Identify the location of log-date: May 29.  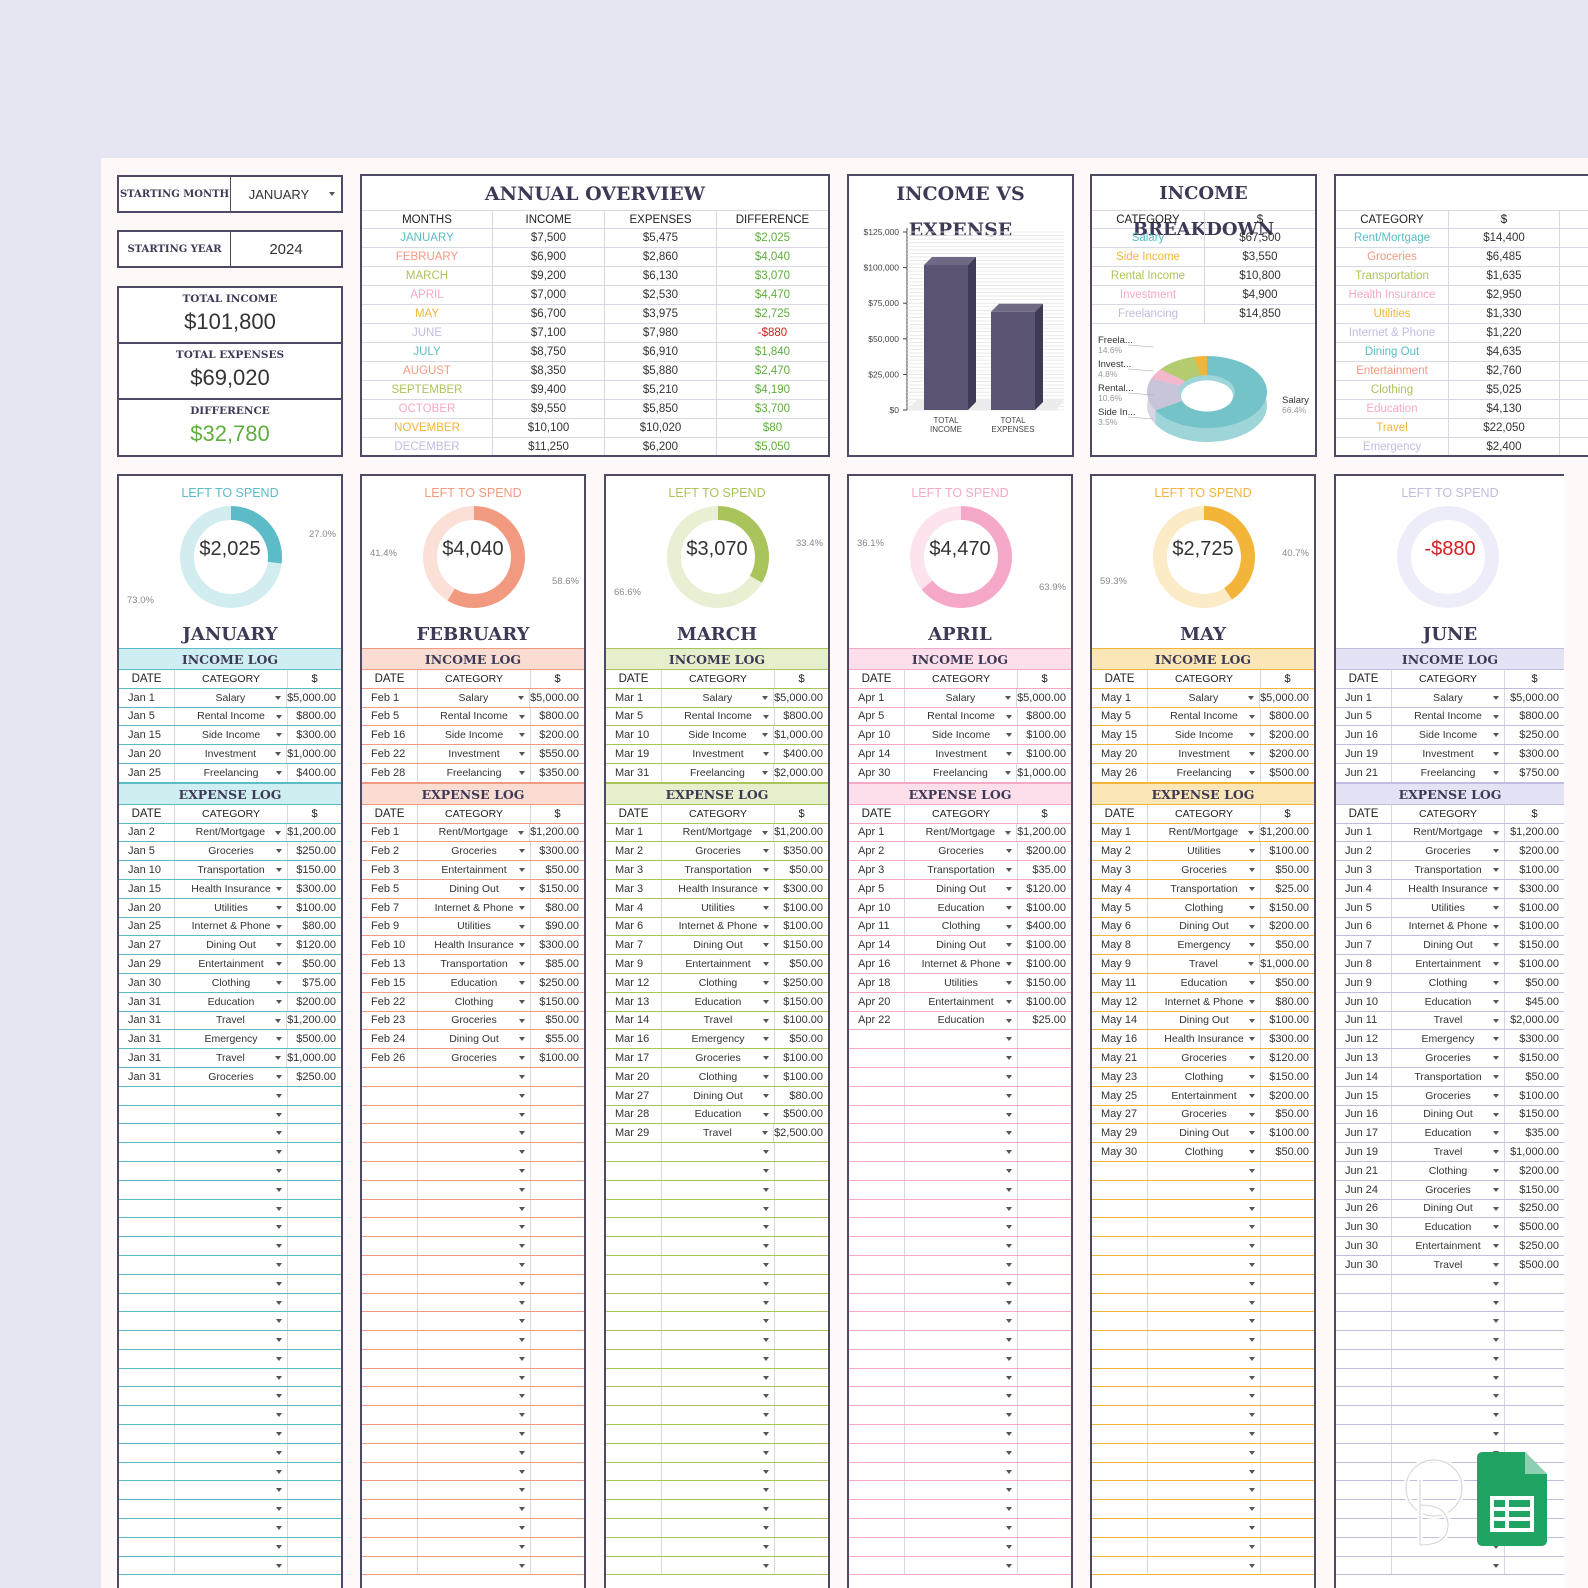
(1120, 1133).